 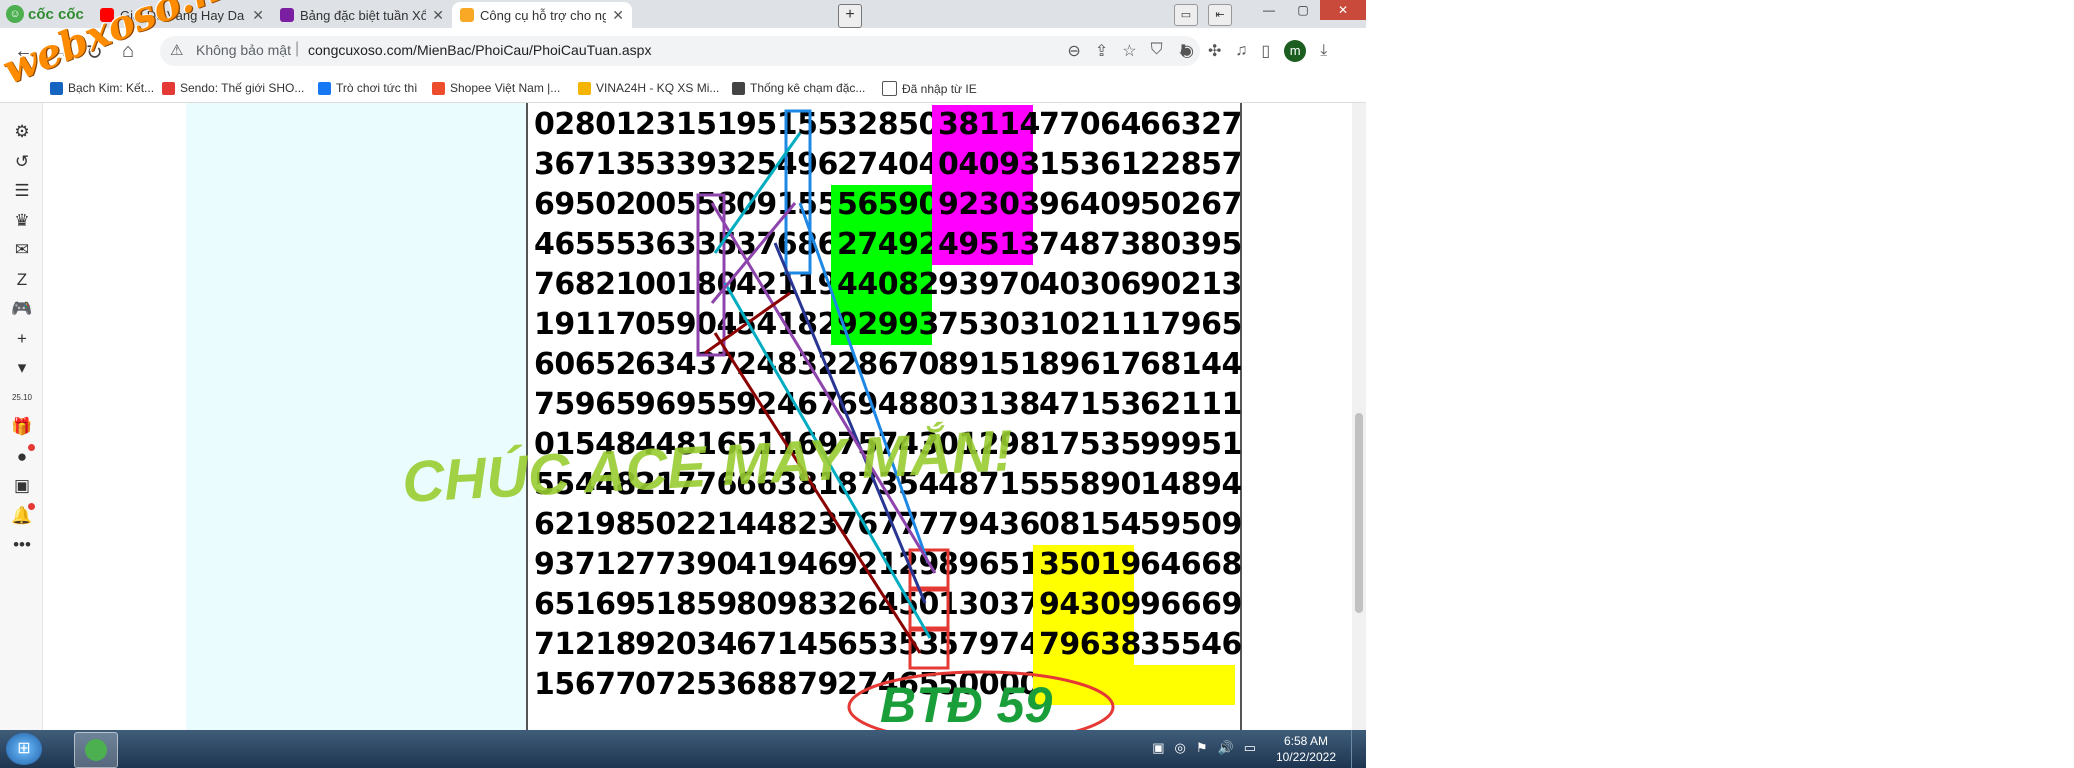 What do you see at coordinates (885, 605) in the screenshot?
I see `table-row: 65169 51859 80983 26450 13037 94309 96669` at bounding box center [885, 605].